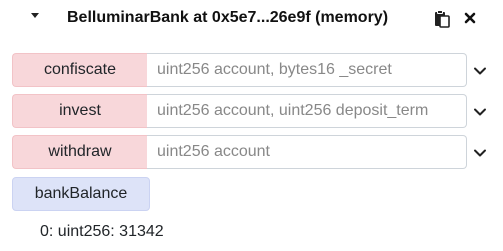 The height and width of the screenshot is (251, 503). What do you see at coordinates (81, 194) in the screenshot?
I see `bank-balance-button: bankBalance` at bounding box center [81, 194].